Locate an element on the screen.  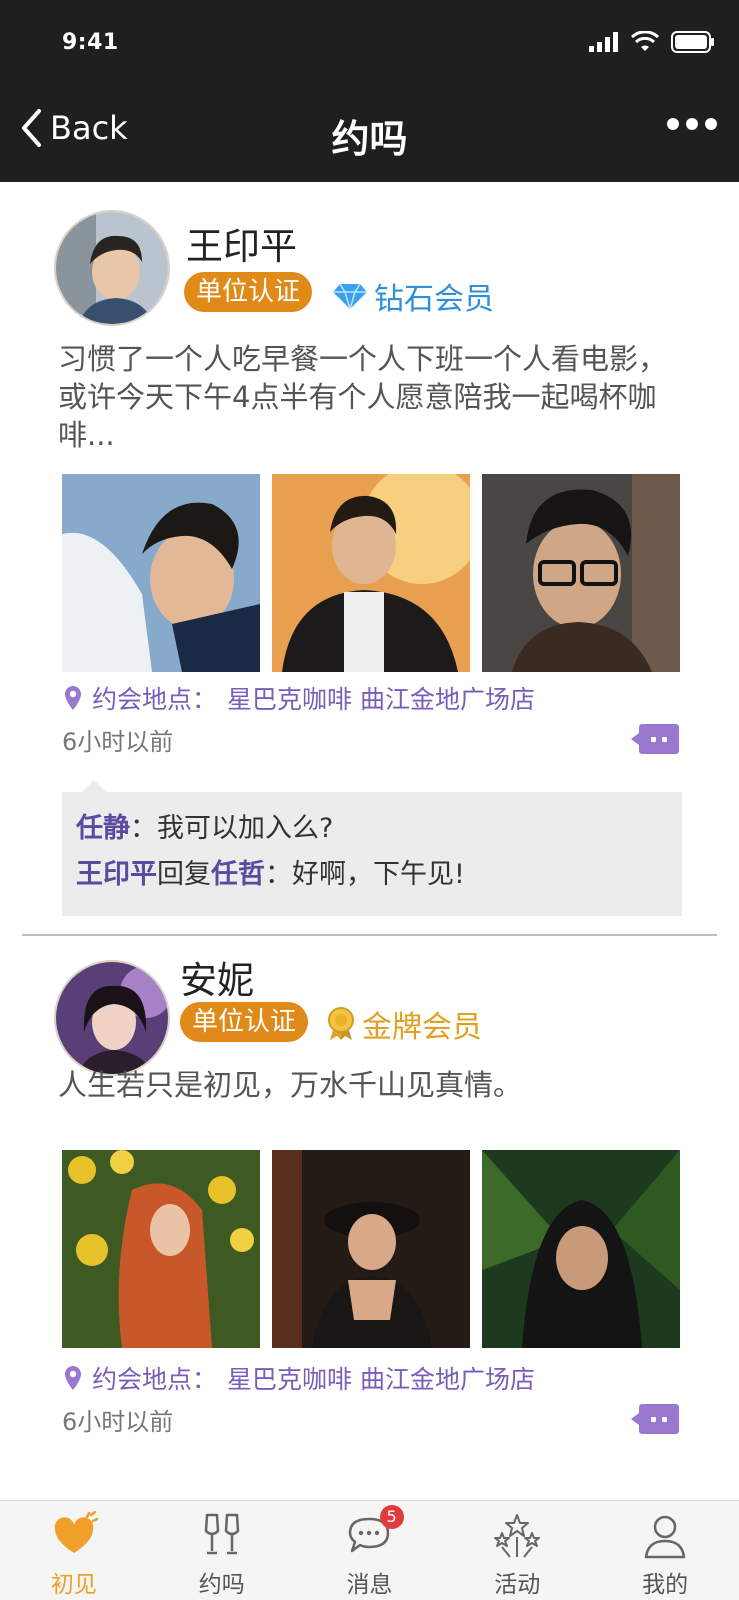
member-level: 金牌会员 is located at coordinates (404, 1024).